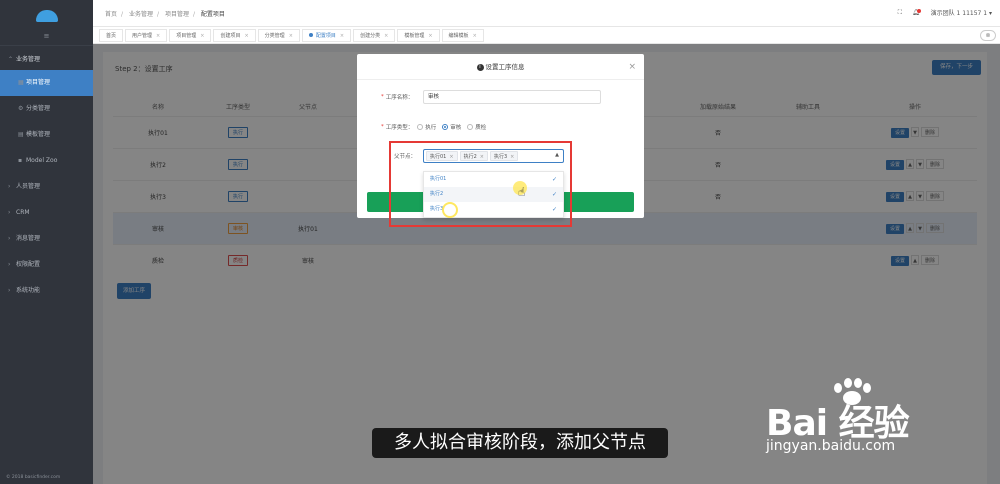  What do you see at coordinates (520, 443) in the screenshot?
I see `video-subtitle: 多人拟合审核阶段，添加父节点` at bounding box center [520, 443].